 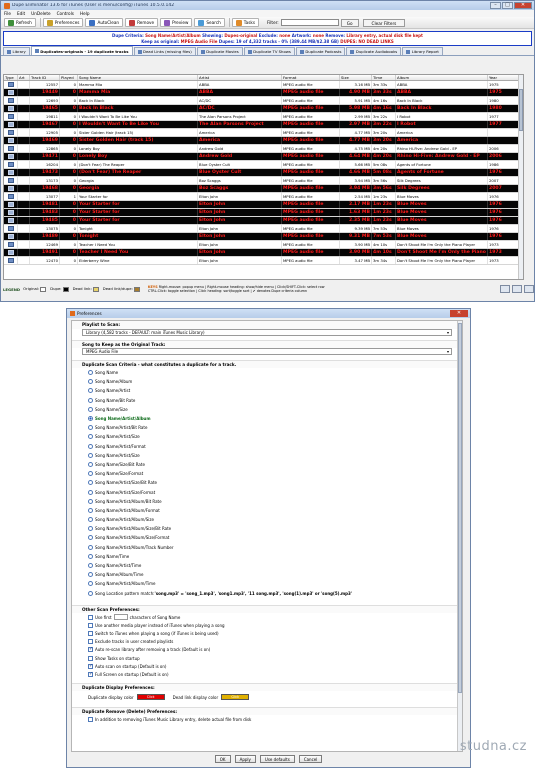 What do you see at coordinates (164, 51) in the screenshot?
I see `tab-dead-links-missing-files: Dead Links (missing files)` at bounding box center [164, 51].